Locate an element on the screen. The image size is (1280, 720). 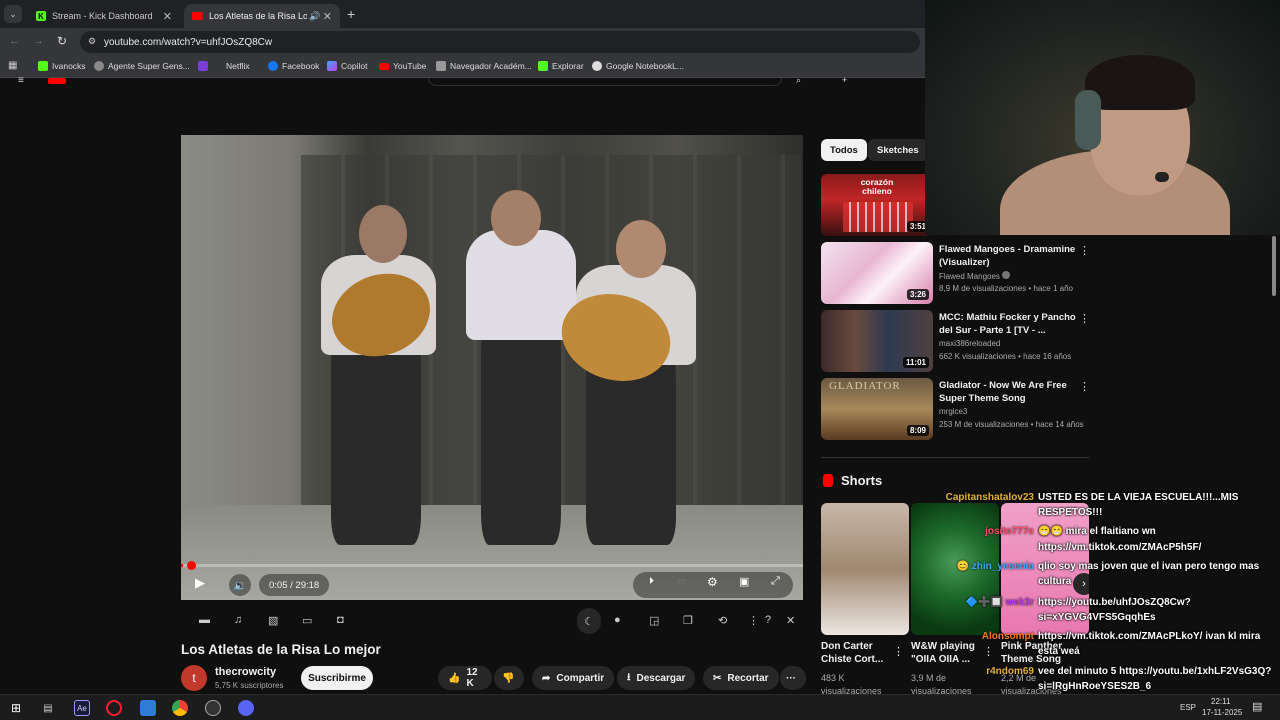
tray-time: 22:11 is located at coordinates (1220, 701).